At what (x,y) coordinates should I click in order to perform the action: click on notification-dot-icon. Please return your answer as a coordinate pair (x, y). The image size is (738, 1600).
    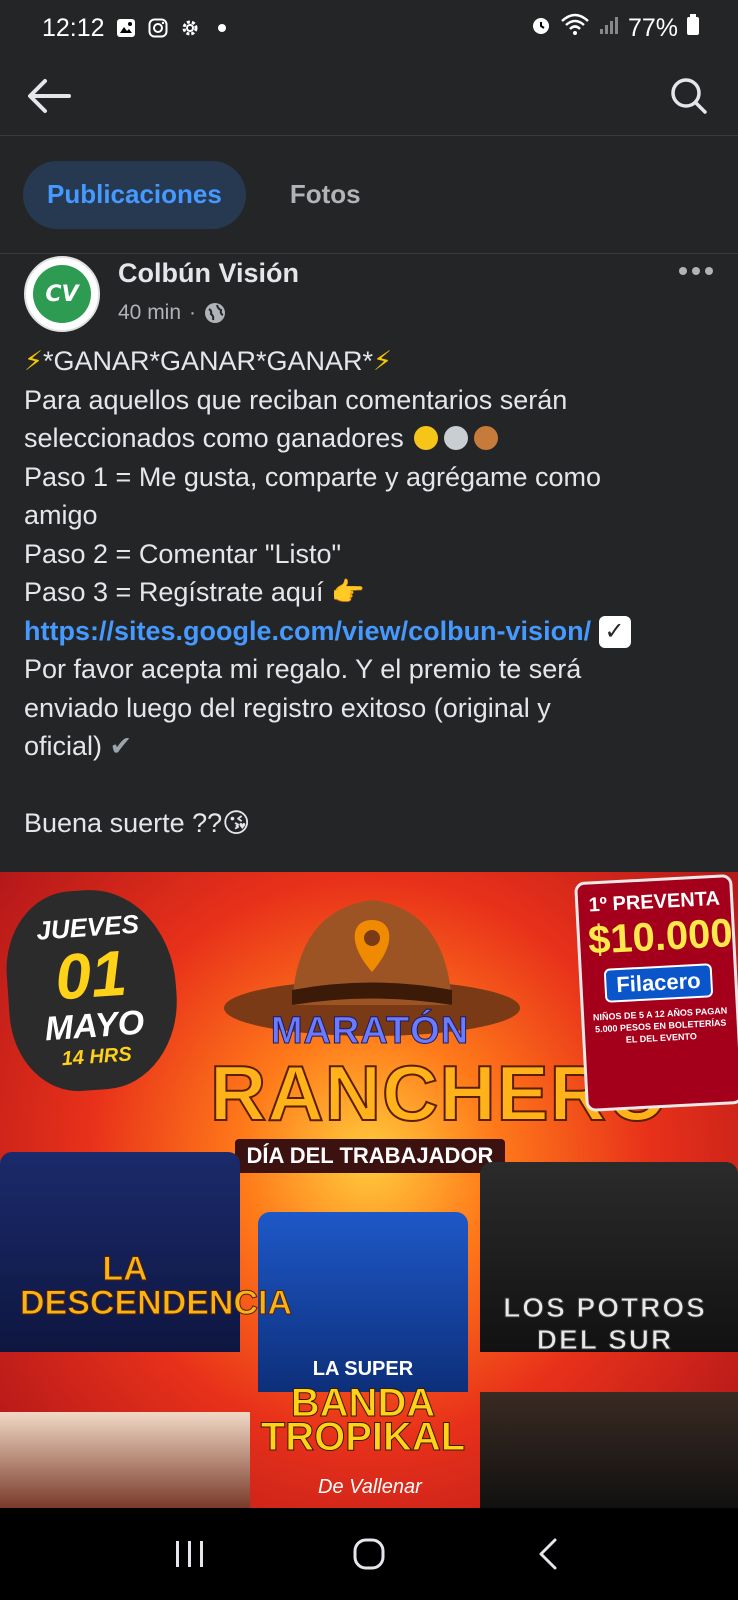
    Looking at the image, I should click on (222, 28).